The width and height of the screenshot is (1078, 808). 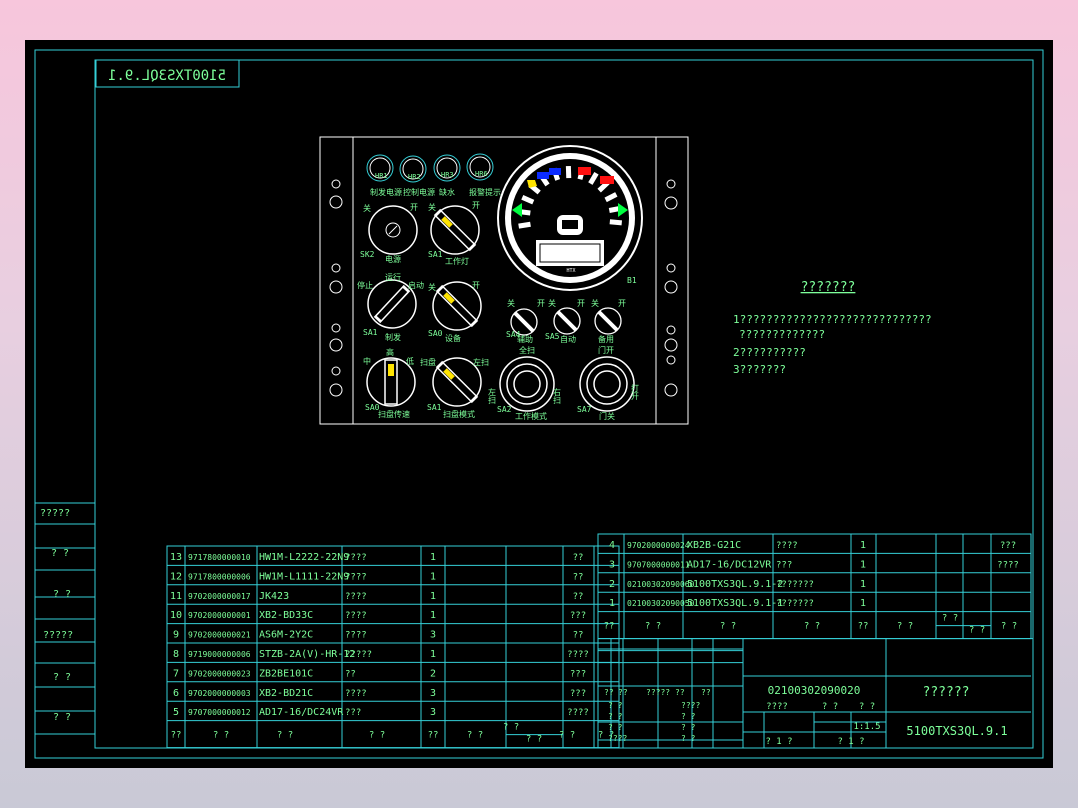 What do you see at coordinates (570, 271) in the screenshot?
I see `gauge-brand: HTX` at bounding box center [570, 271].